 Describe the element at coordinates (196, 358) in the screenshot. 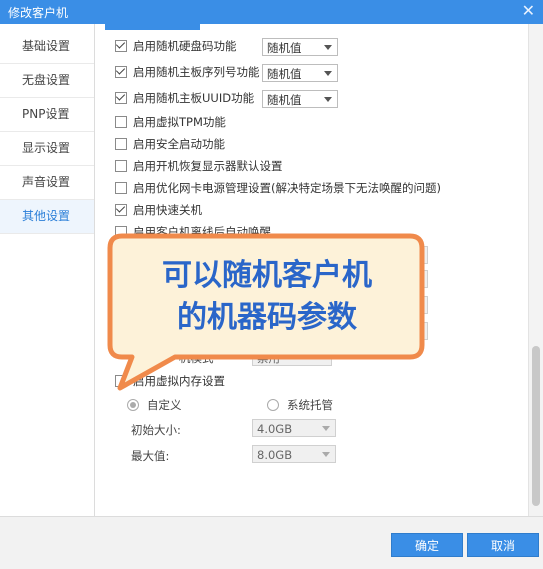

I see `partial-mode-label: 机模式` at that location.